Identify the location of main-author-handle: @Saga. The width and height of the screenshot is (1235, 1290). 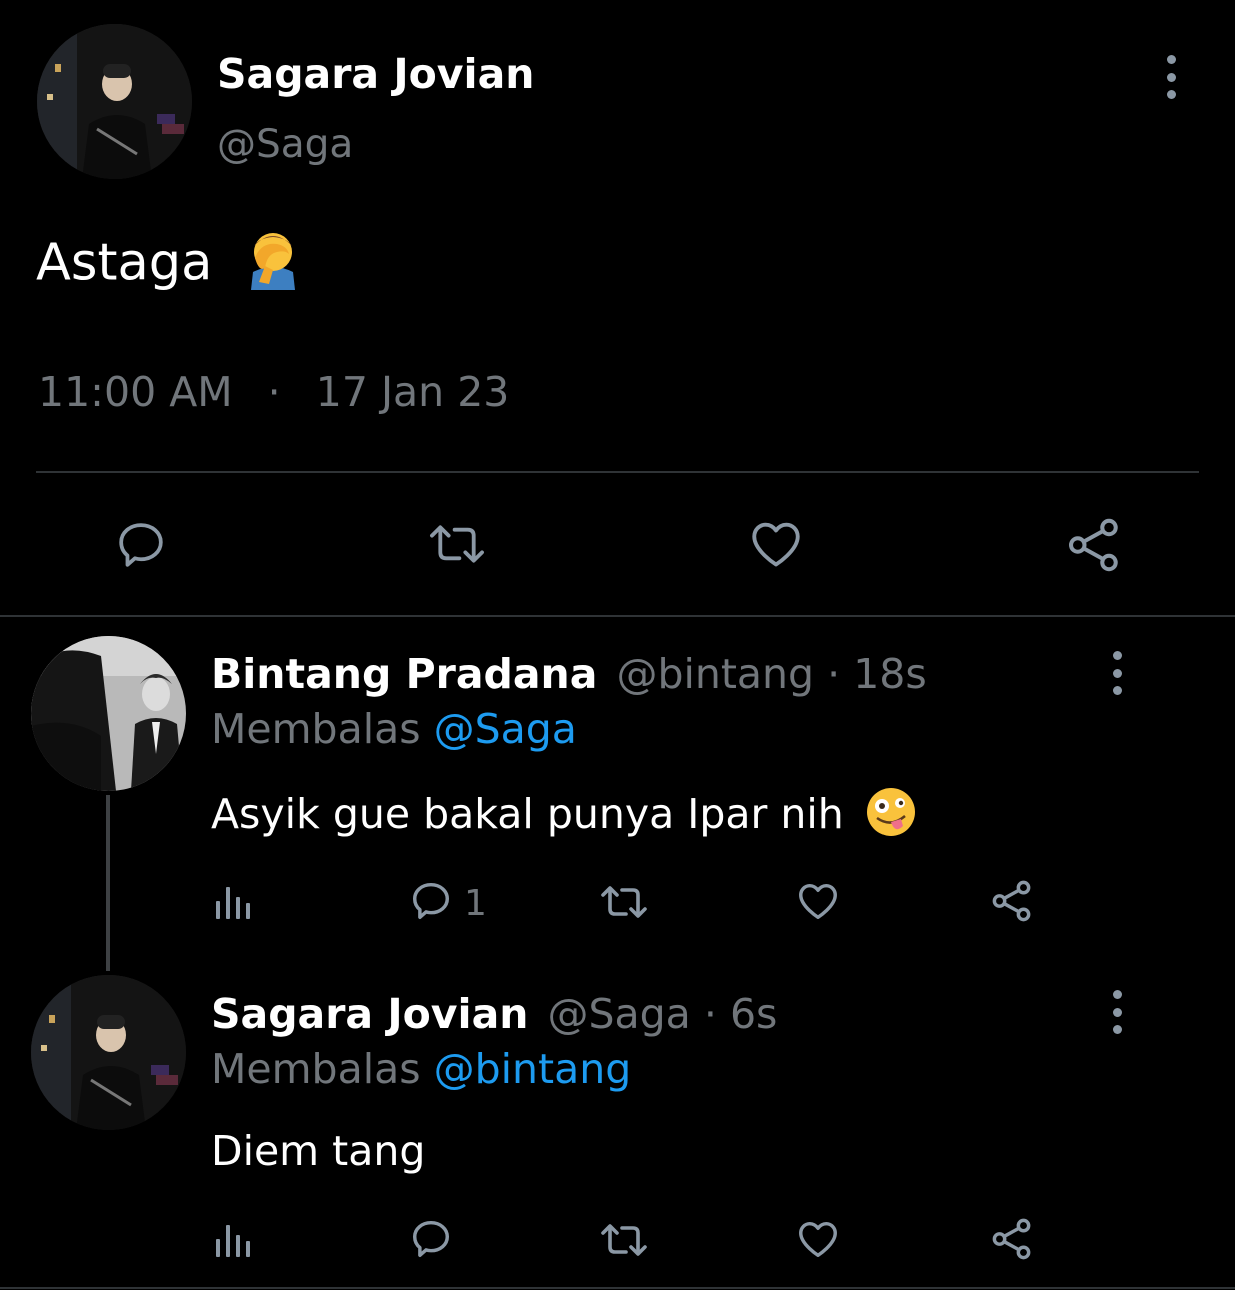
(285, 144).